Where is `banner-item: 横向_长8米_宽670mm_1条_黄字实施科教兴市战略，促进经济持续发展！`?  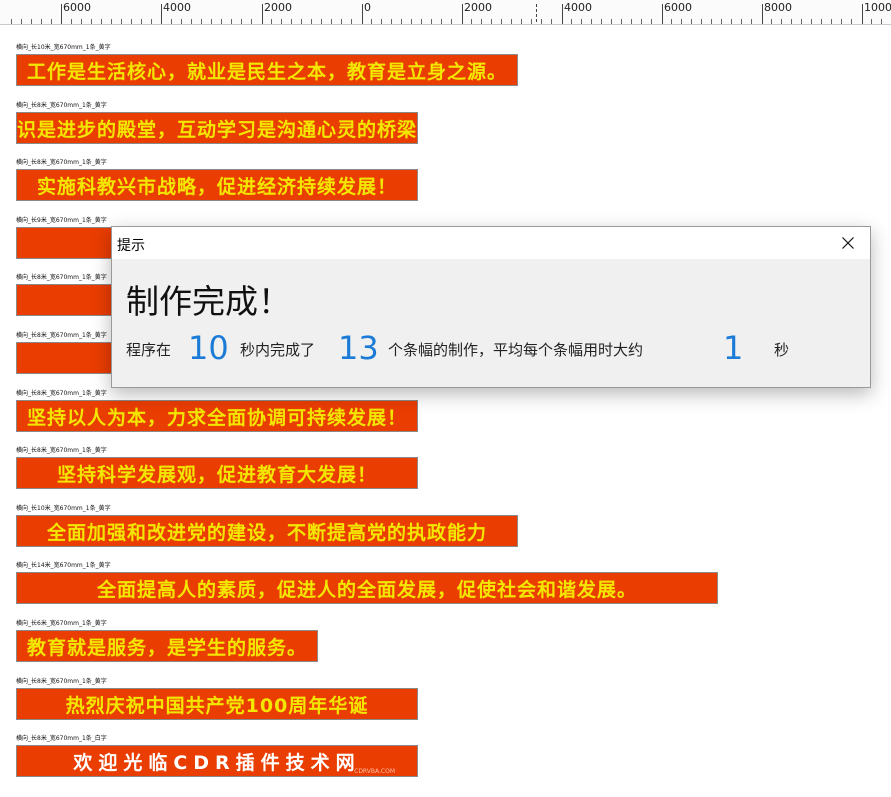
banner-item: 横向_长8米_宽670mm_1条_黄字实施科教兴市战略，促进经济持续发展！ is located at coordinates (217, 180).